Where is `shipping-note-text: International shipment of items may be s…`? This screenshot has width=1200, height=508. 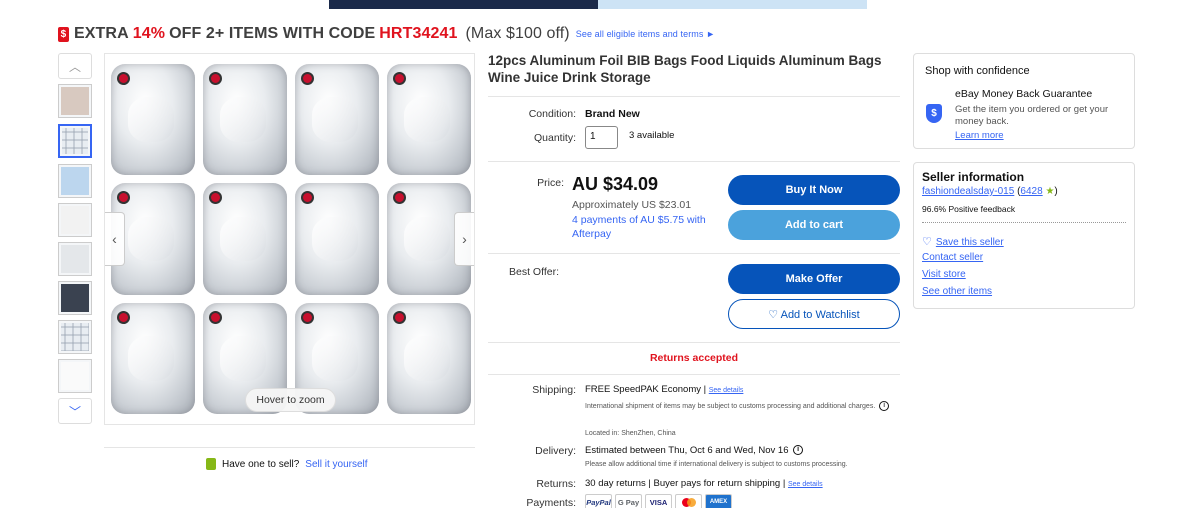
shipping-note-text: International shipment of items may be s… is located at coordinates (730, 406).